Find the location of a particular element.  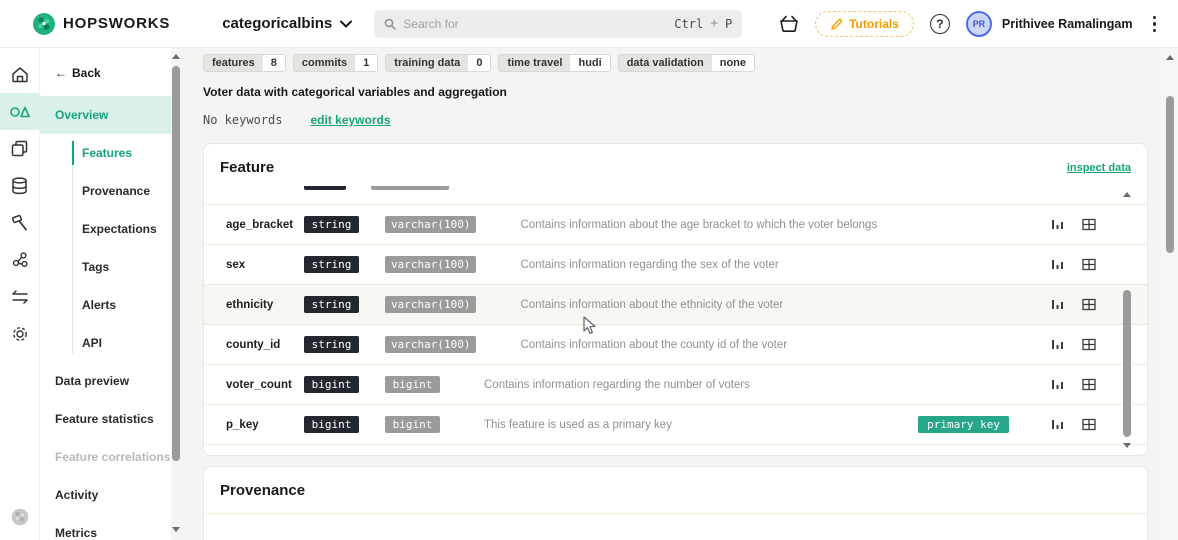

rail-cluster-icon is located at coordinates (20, 259).